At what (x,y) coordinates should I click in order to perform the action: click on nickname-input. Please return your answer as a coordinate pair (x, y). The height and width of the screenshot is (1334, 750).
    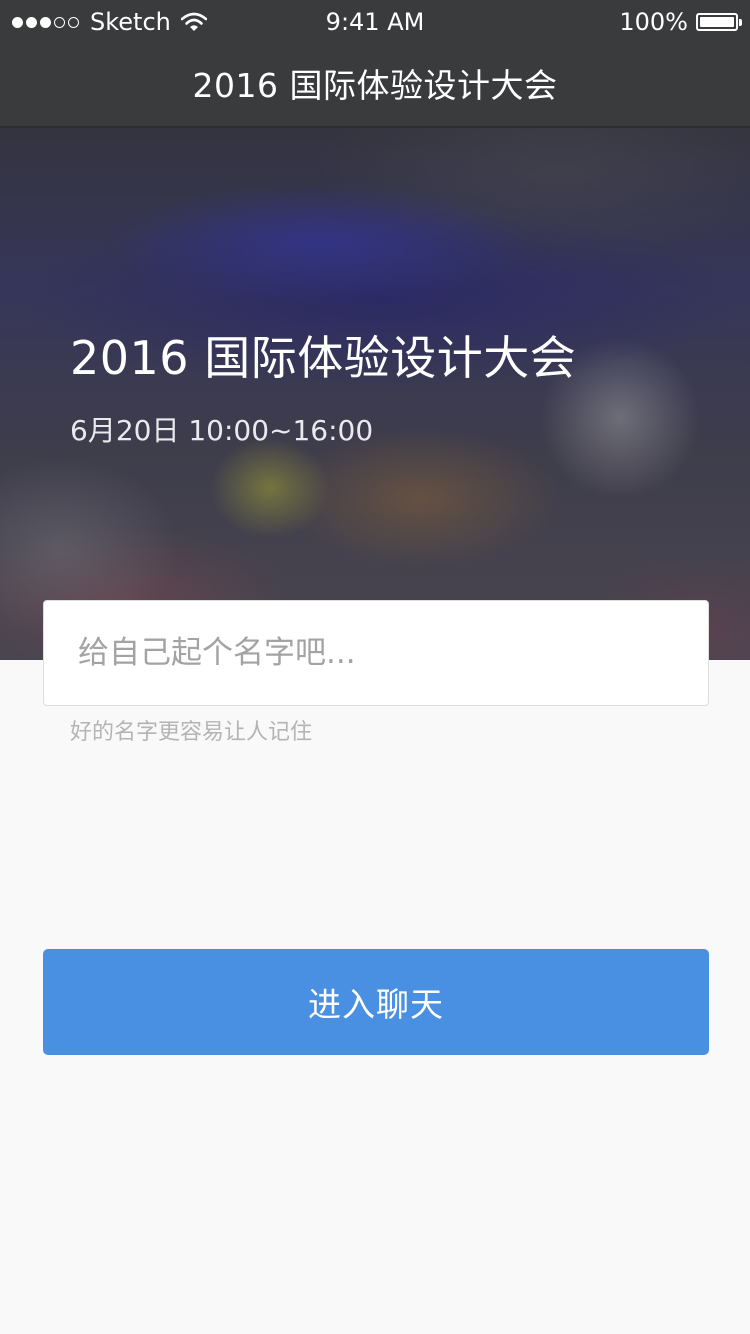
    Looking at the image, I should click on (376, 653).